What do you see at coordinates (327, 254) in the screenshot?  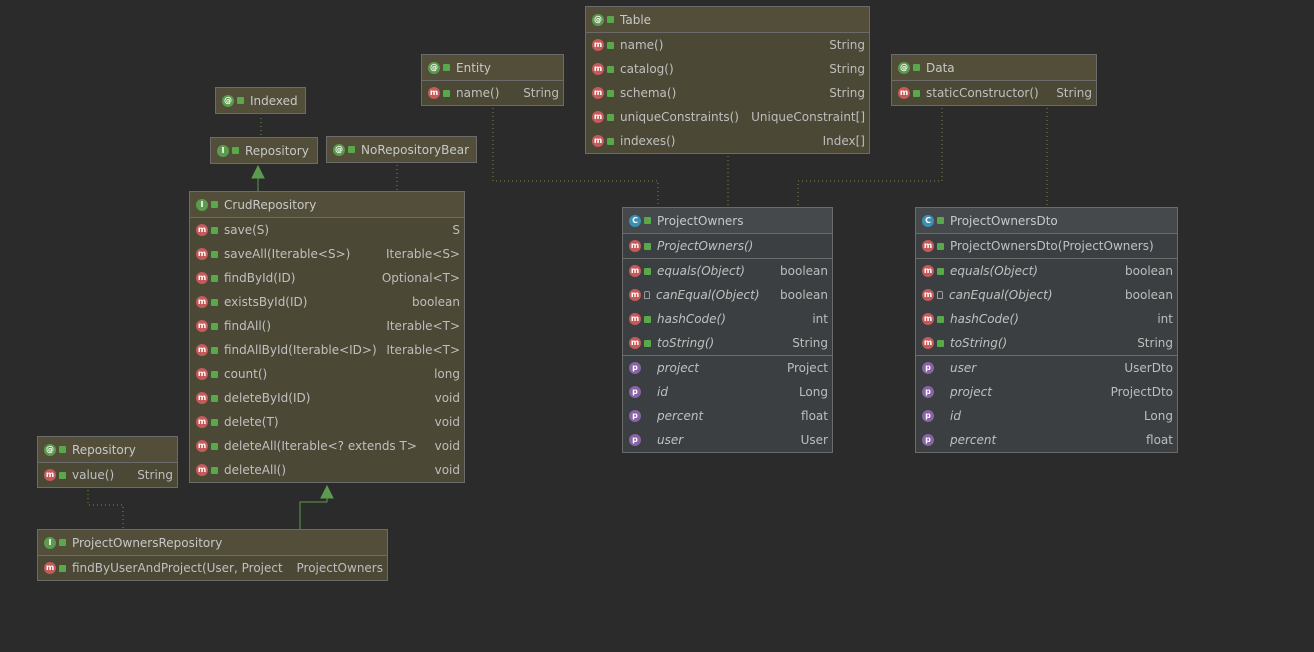 I see `member-row: m saveAll(Iterable<S>) Iterable<S>` at bounding box center [327, 254].